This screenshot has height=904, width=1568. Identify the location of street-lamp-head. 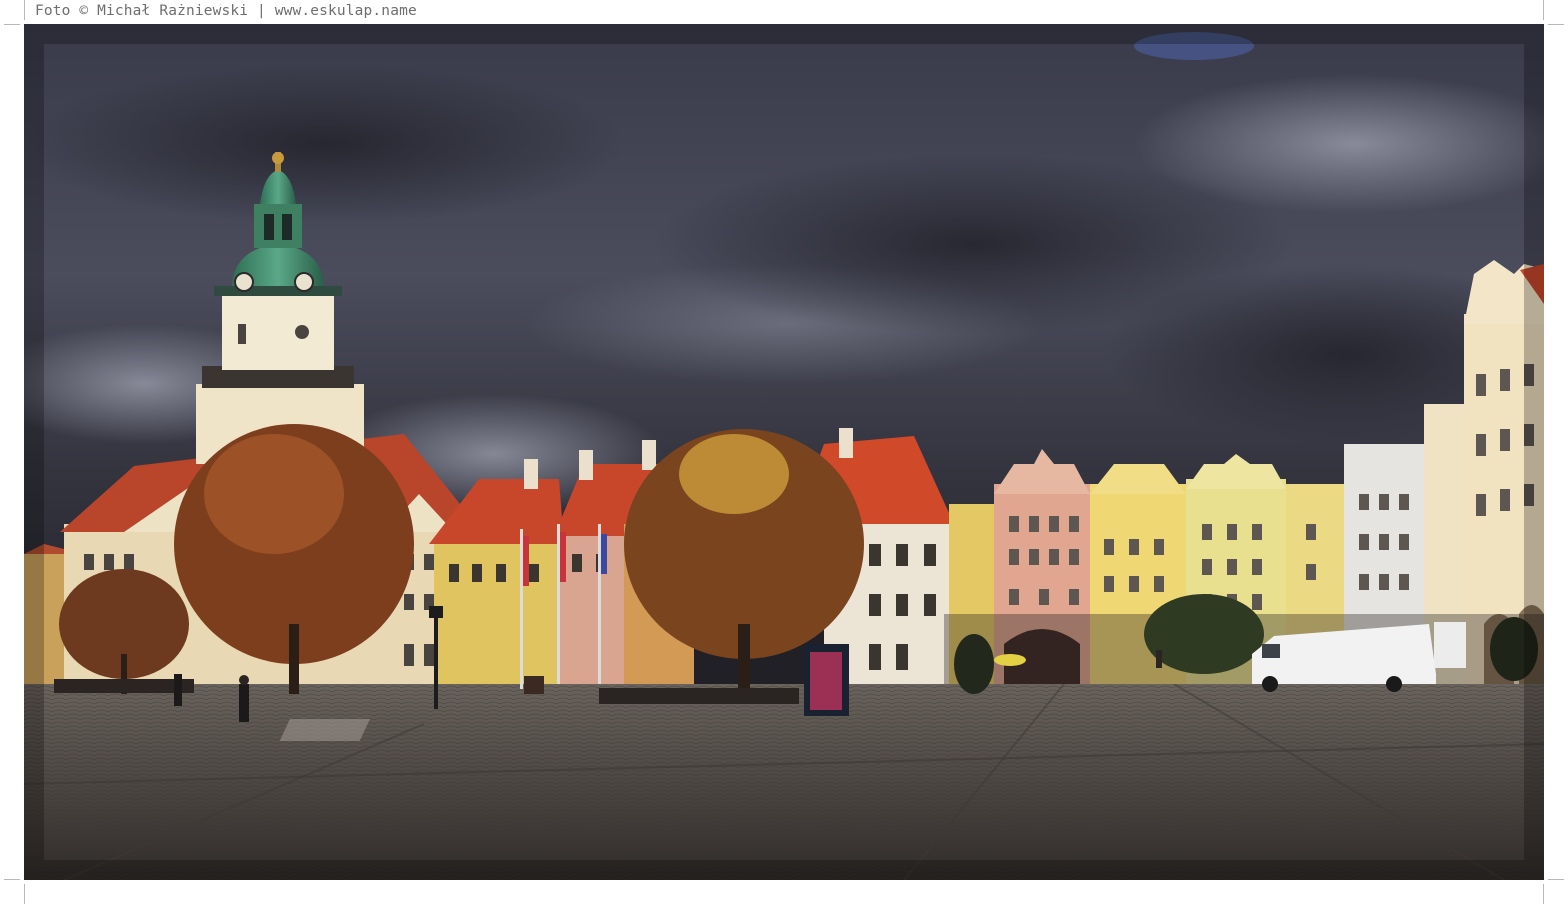
(436, 612).